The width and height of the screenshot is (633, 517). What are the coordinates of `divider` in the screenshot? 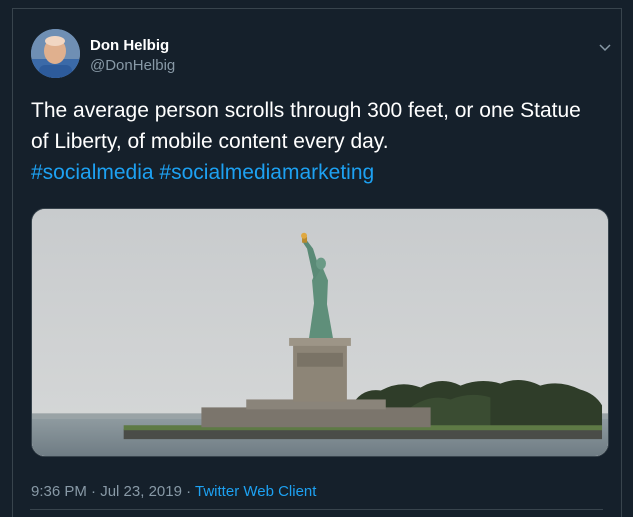 It's located at (316, 509).